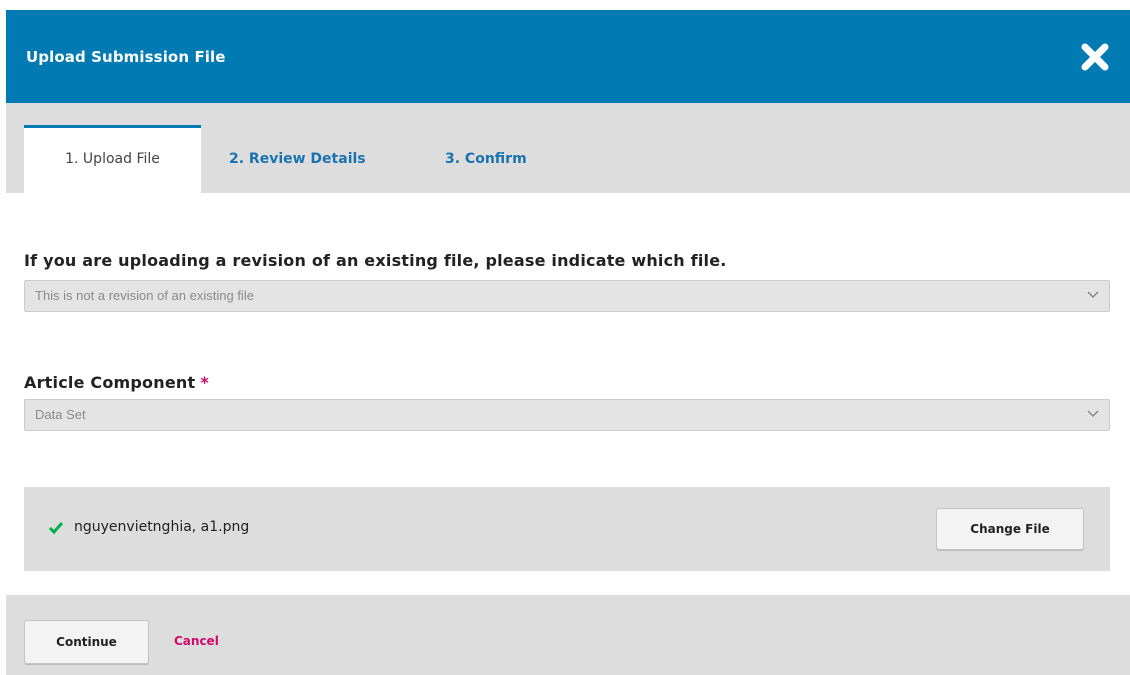 This screenshot has width=1130, height=675. Describe the element at coordinates (126, 57) in the screenshot. I see `modal-title: Upload Submission File` at that location.